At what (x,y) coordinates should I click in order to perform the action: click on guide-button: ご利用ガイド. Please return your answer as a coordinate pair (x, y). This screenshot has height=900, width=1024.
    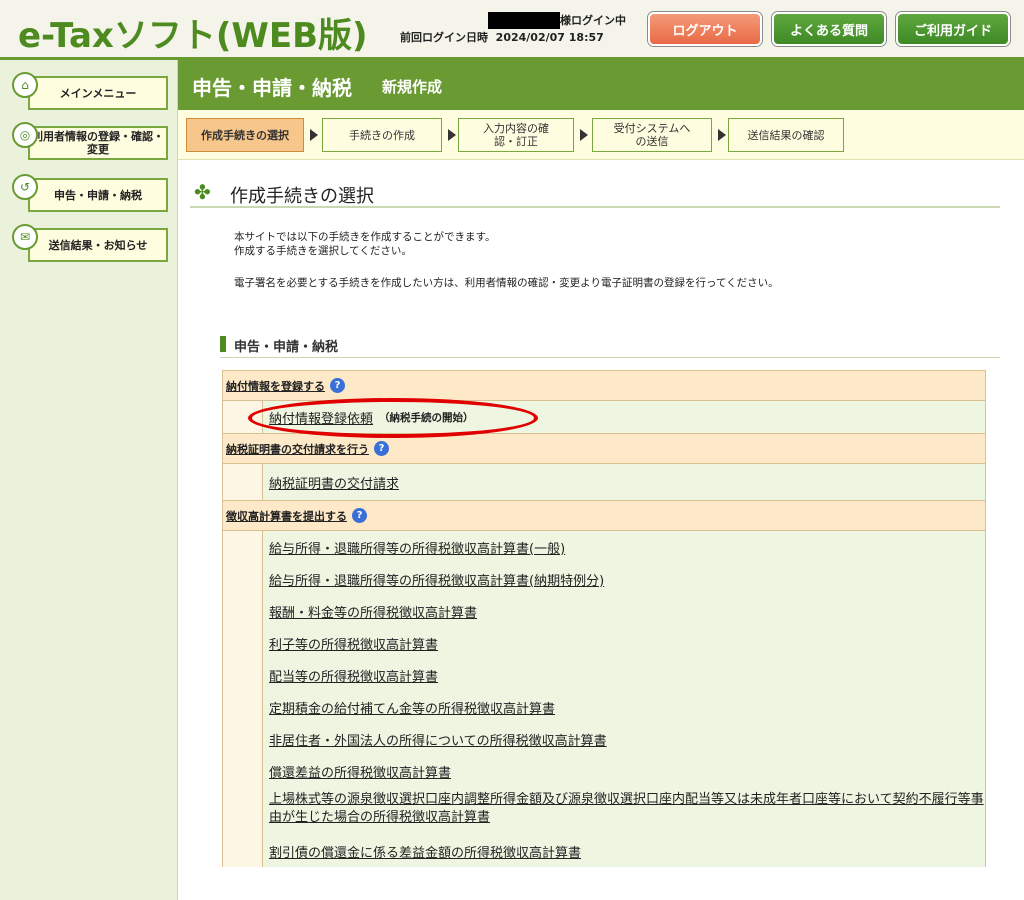
    Looking at the image, I should click on (953, 29).